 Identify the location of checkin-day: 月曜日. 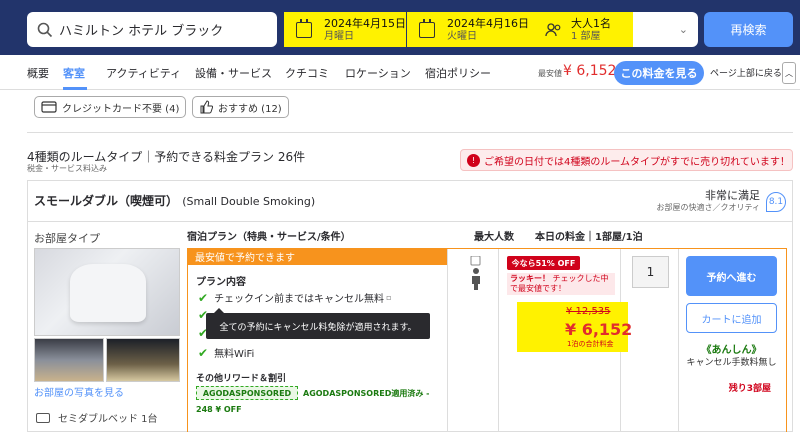
(339, 36).